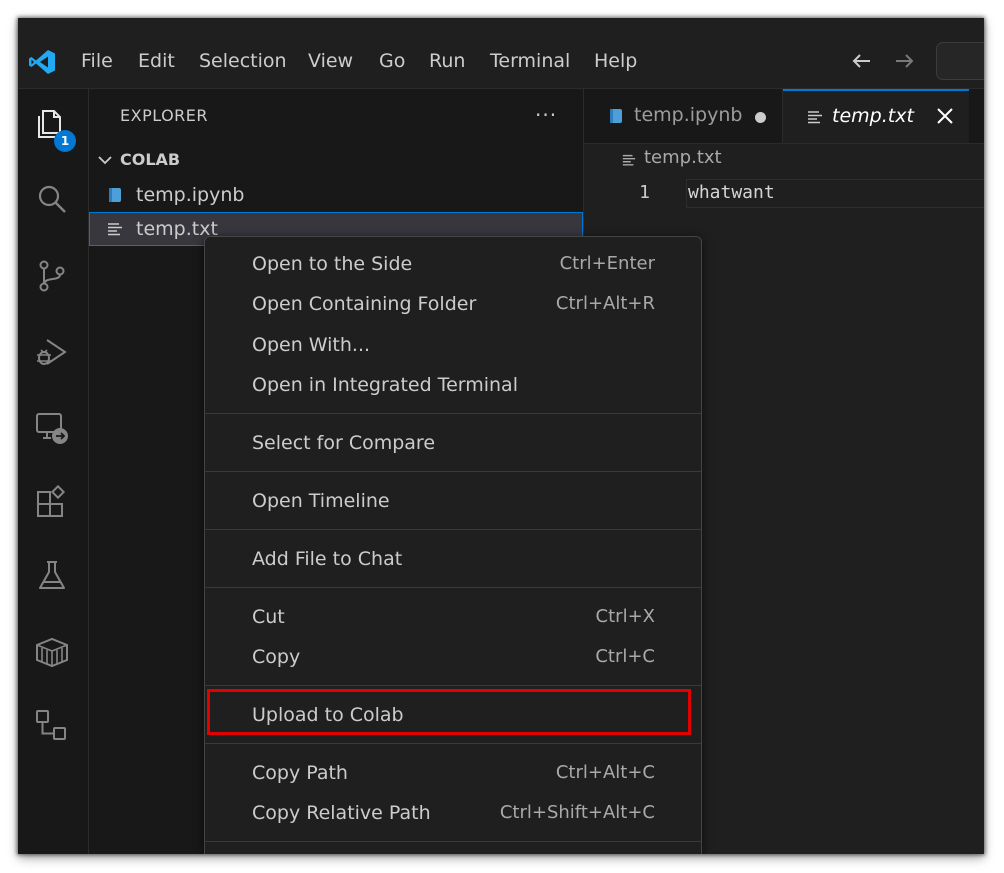 The width and height of the screenshot is (1004, 873). What do you see at coordinates (688, 115) in the screenshot?
I see `tab-label: temp.ipynb` at bounding box center [688, 115].